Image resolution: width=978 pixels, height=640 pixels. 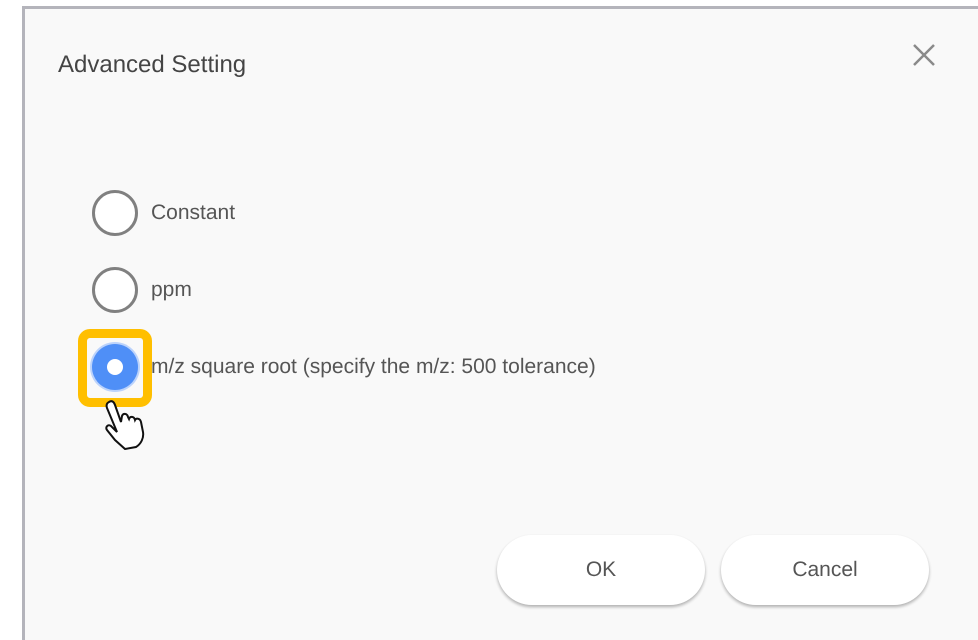 What do you see at coordinates (171, 290) in the screenshot?
I see `option-label: ppm` at bounding box center [171, 290].